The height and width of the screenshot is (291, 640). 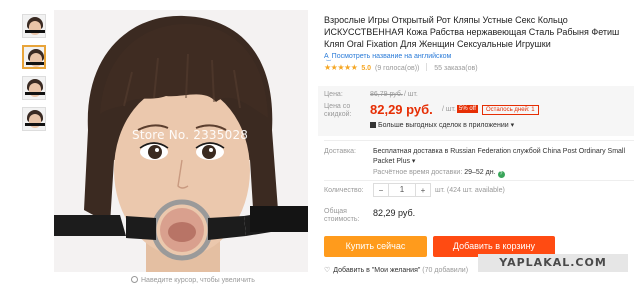 I want to click on rating-votes: (9 голоса(ов)), so click(x=397, y=68).